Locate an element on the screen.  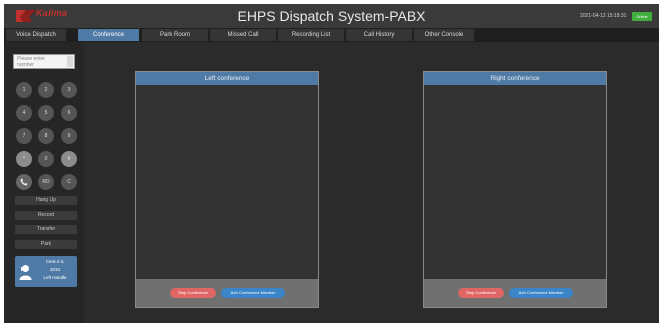
user-info: Cent-4 IL 2010 Left Handle is located at coordinates (55, 270).